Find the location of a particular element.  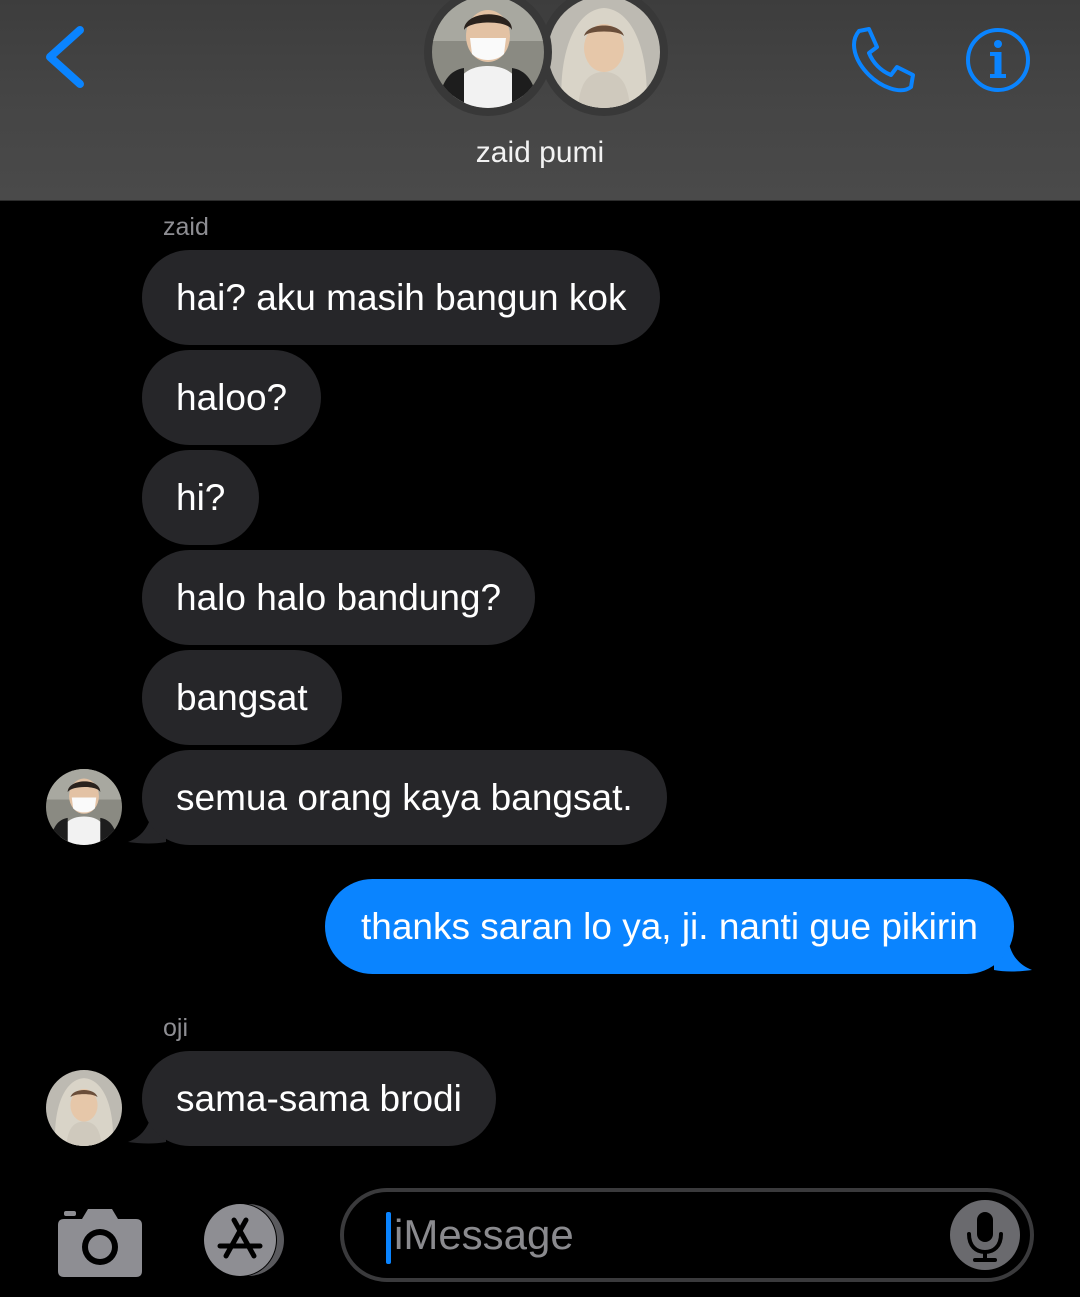

call-button is located at coordinates (881, 61).